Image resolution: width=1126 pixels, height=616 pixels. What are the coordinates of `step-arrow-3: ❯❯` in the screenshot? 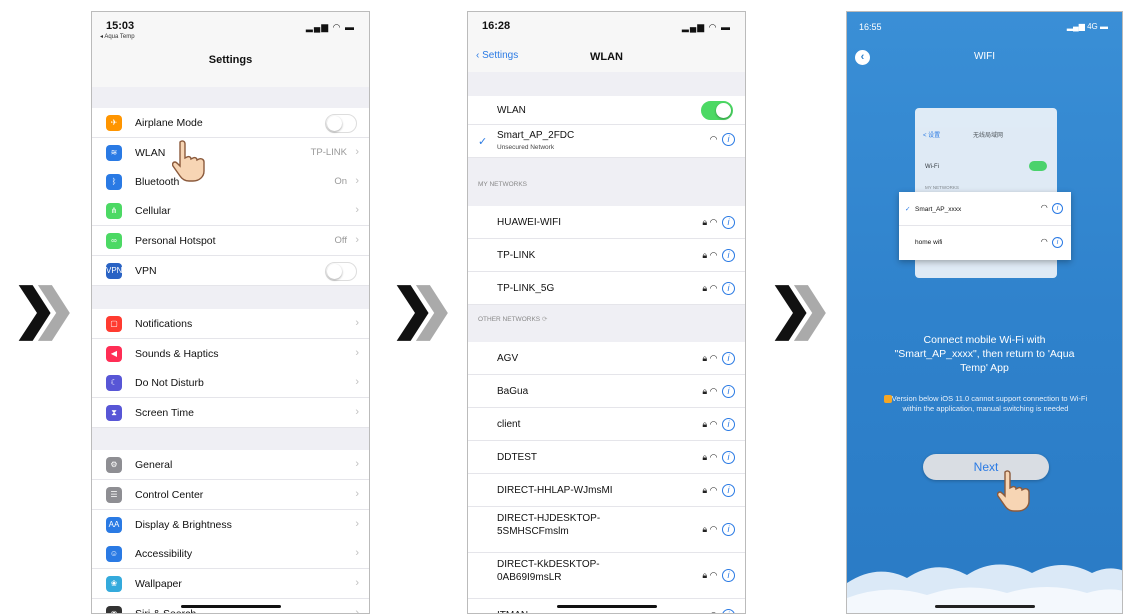 It's located at (800, 309).